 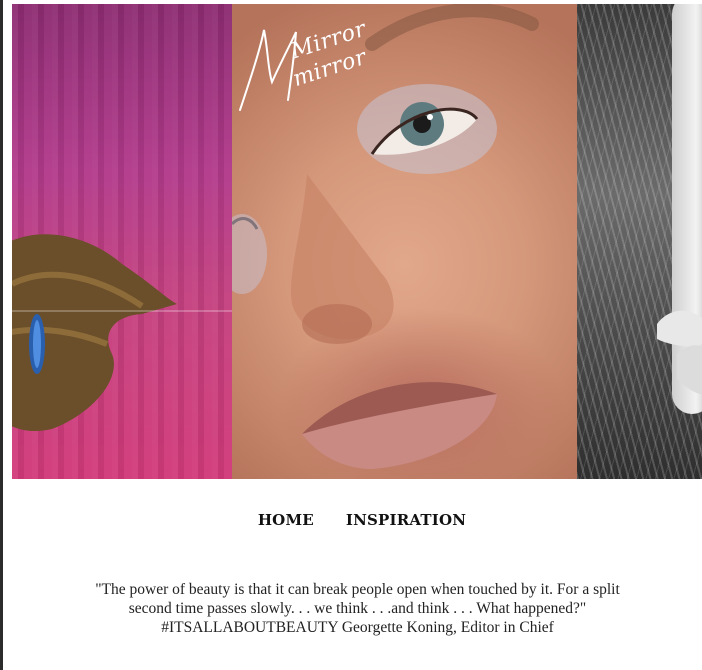 I want to click on main-nav: HOME INSPIRATION, so click(x=351, y=523).